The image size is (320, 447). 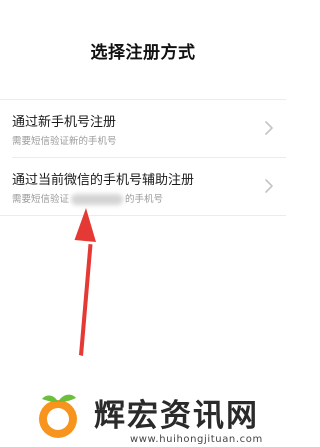 What do you see at coordinates (85, 282) in the screenshot?
I see `red-arrow-up-icon` at bounding box center [85, 282].